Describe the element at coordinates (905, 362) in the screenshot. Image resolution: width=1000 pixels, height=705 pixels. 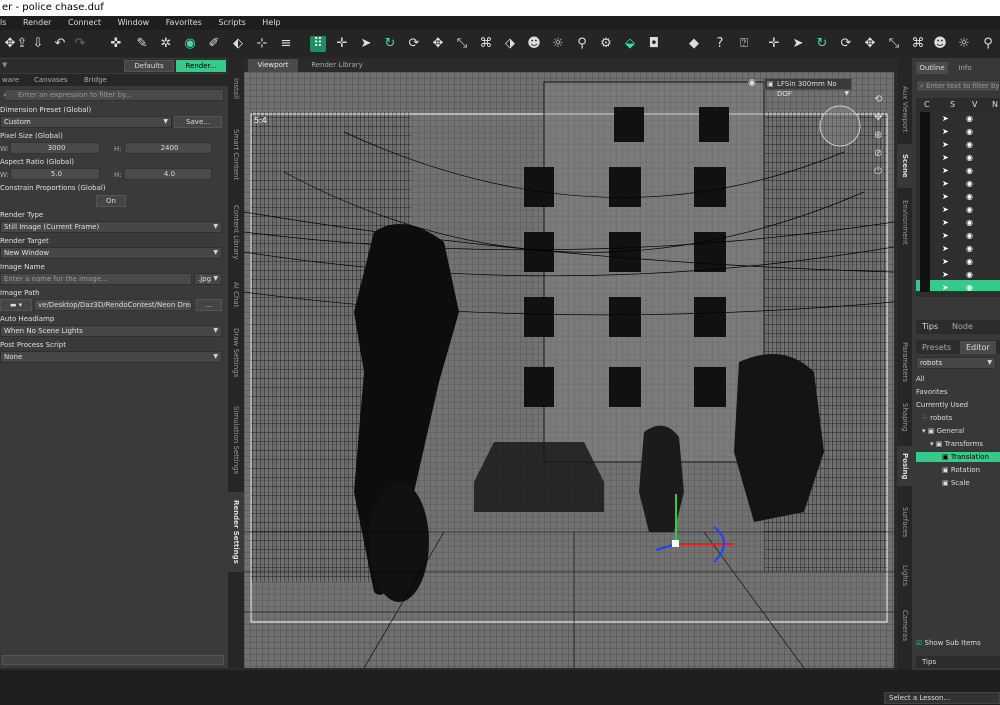
I see `vtab-parameters: Parameters` at that location.